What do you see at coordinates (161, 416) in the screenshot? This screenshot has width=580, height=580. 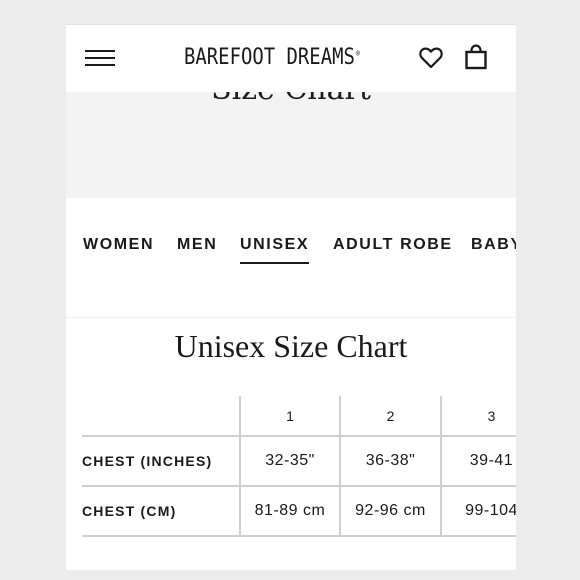 I see `header-empty-cell` at bounding box center [161, 416].